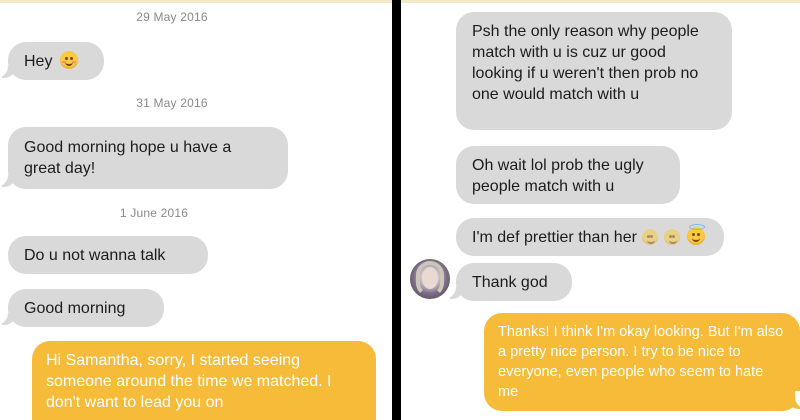 This screenshot has width=800, height=420. What do you see at coordinates (172, 17) in the screenshot?
I see `date-separator: 29 May 2016` at bounding box center [172, 17].